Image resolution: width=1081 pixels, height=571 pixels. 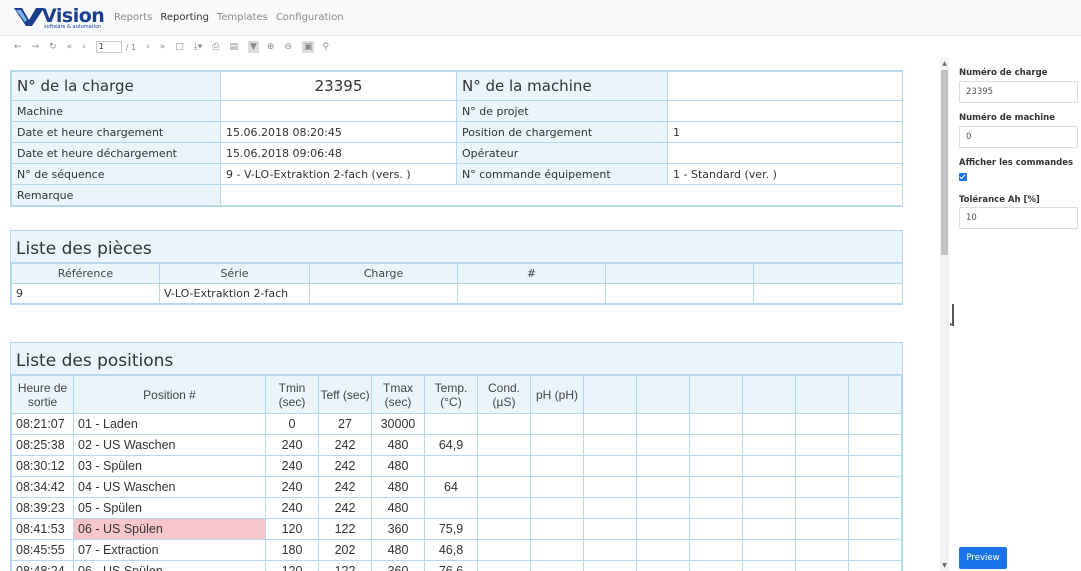 What do you see at coordinates (944, 63) in the screenshot?
I see `scroll-up-arrow-icon: ▲` at bounding box center [944, 63].